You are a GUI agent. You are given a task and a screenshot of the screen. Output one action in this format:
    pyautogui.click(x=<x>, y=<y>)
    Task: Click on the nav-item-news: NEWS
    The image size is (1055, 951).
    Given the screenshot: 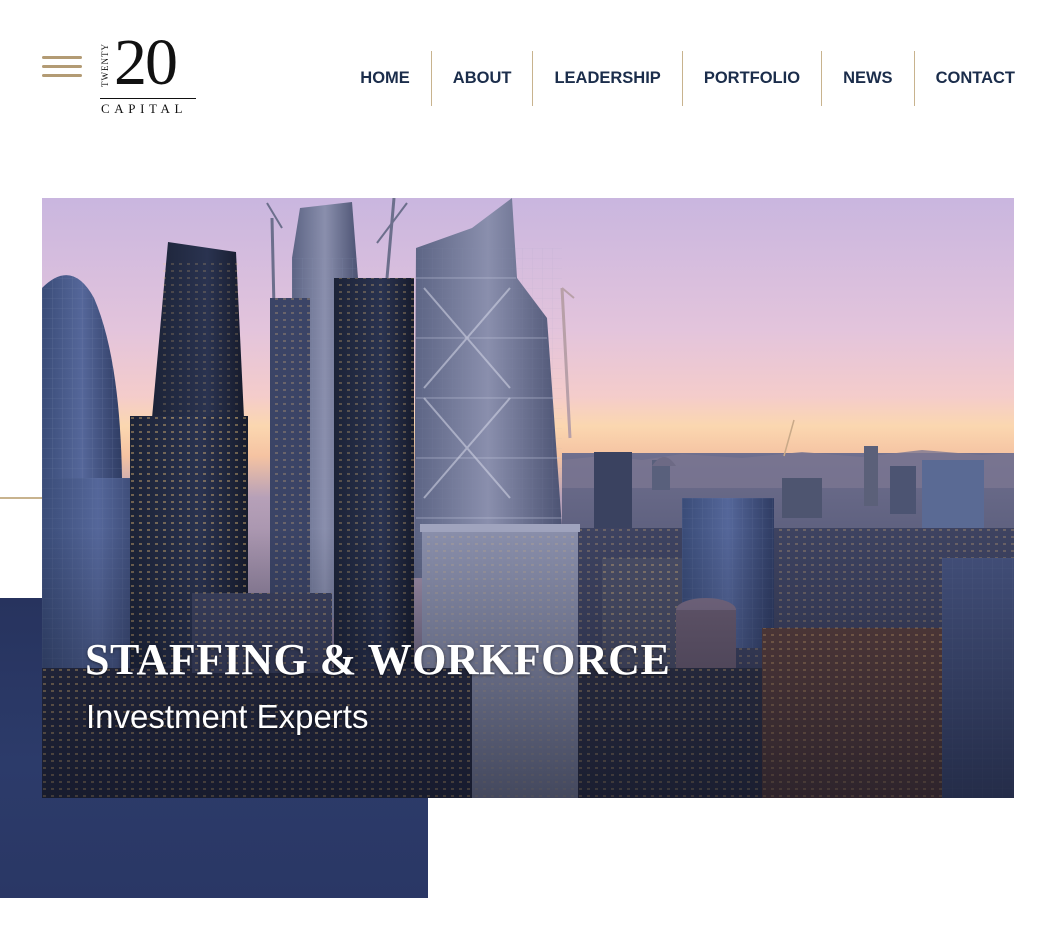 What is the action you would take?
    pyautogui.click(x=867, y=78)
    